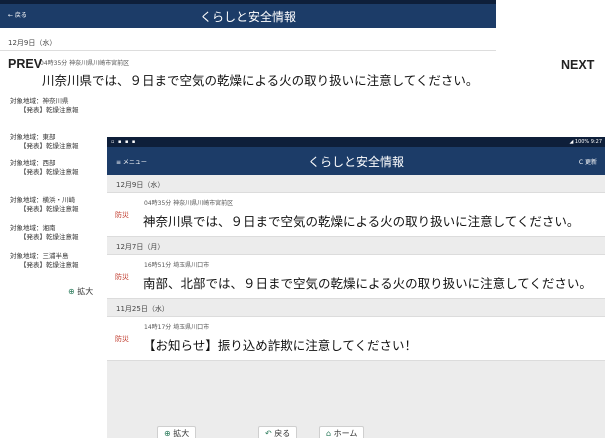 This screenshot has width=605, height=438. I want to click on alert-meta: 16時51分 埼玉県川口市, so click(177, 265).